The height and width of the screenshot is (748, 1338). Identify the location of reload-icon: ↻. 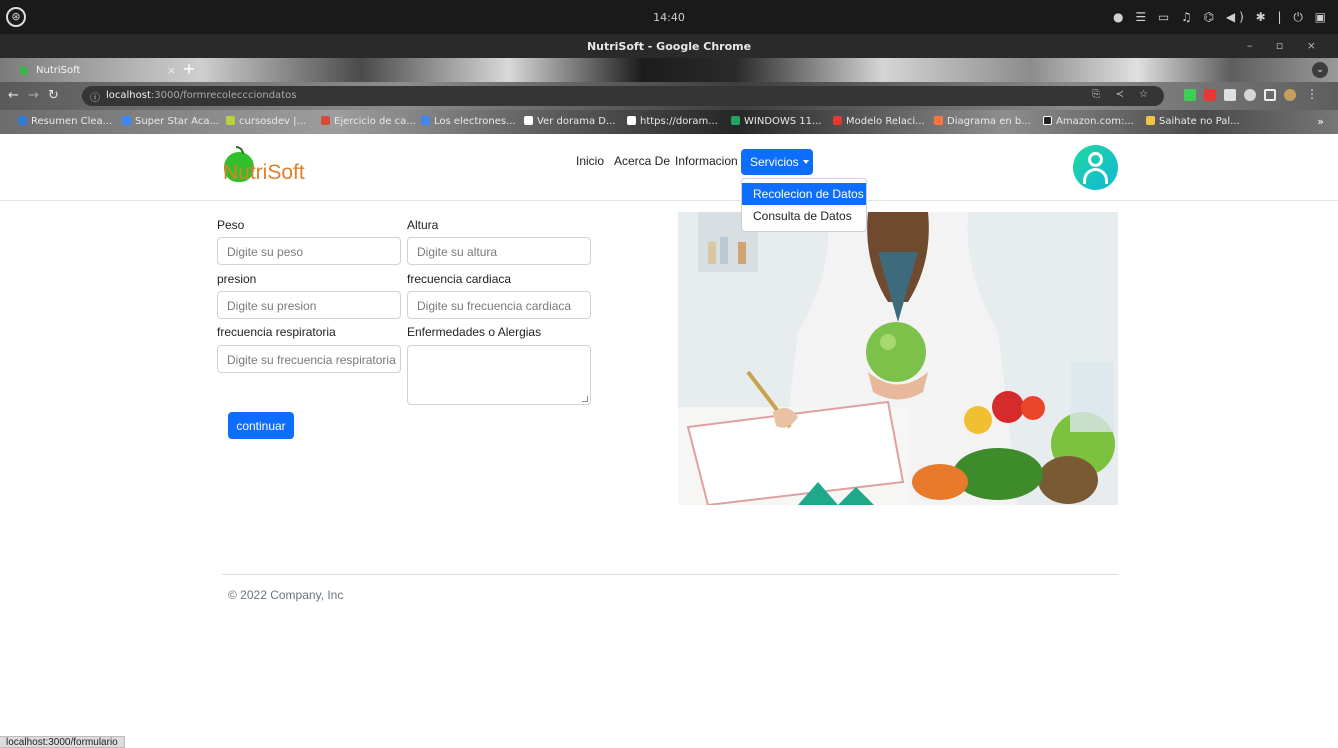
(53, 95).